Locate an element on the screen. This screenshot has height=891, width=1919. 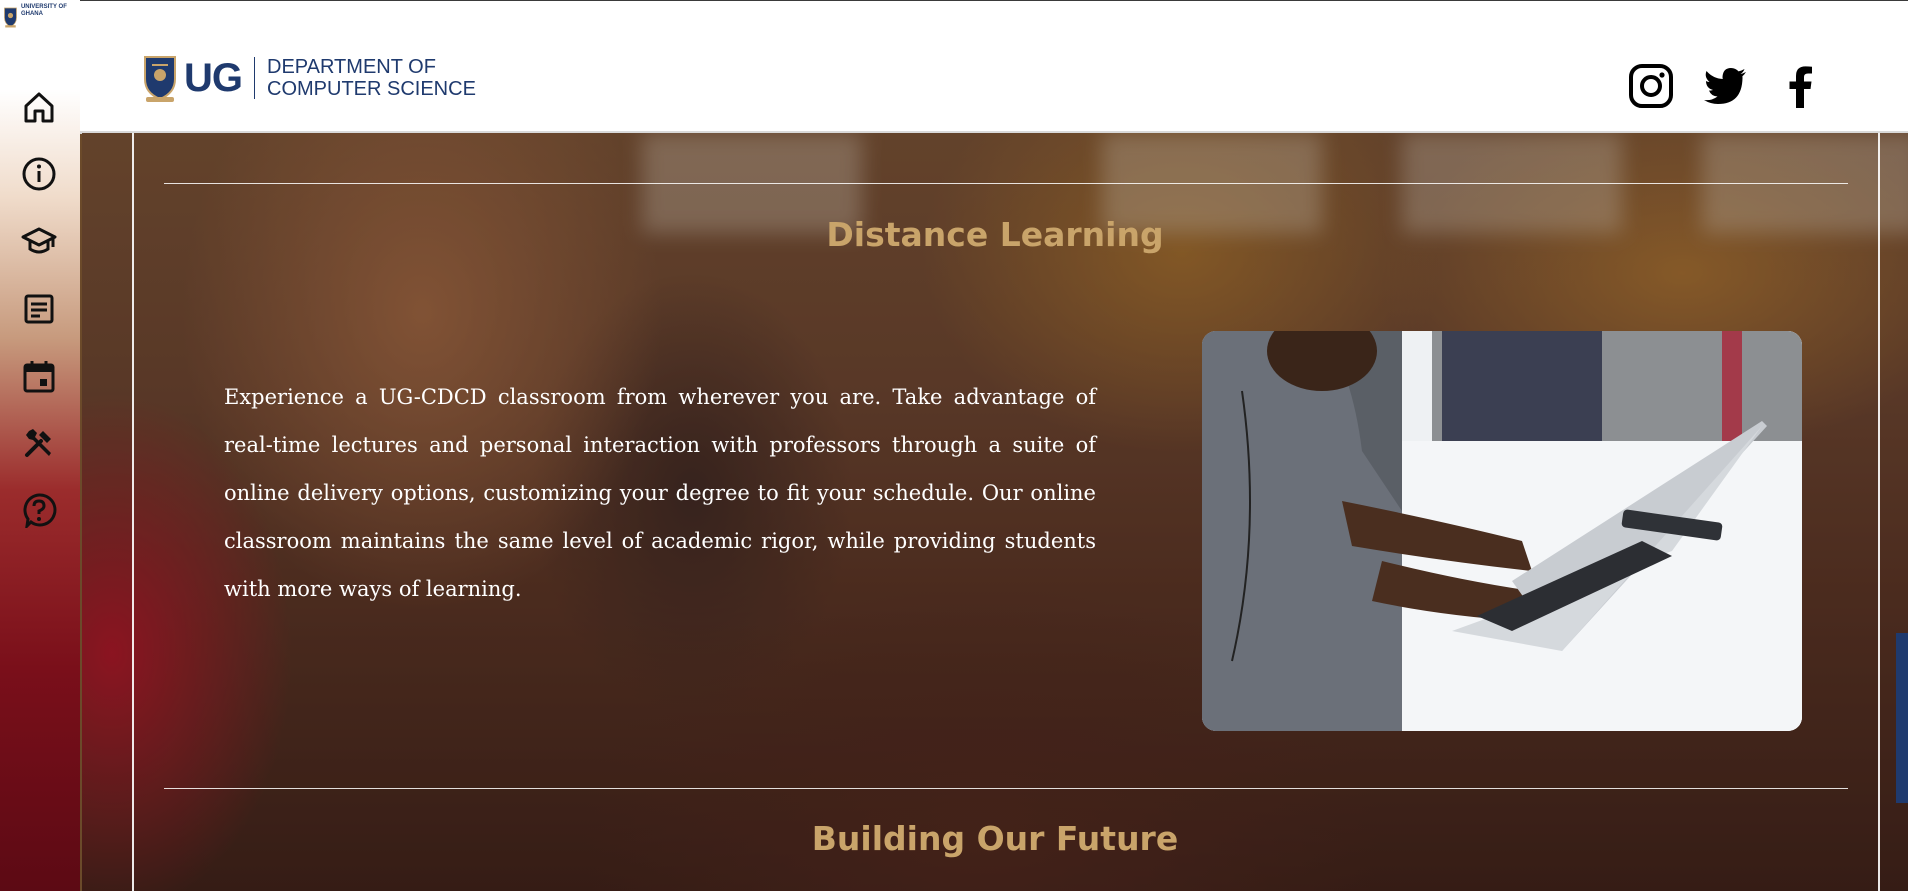
student-laptop-illustration is located at coordinates (1502, 531).